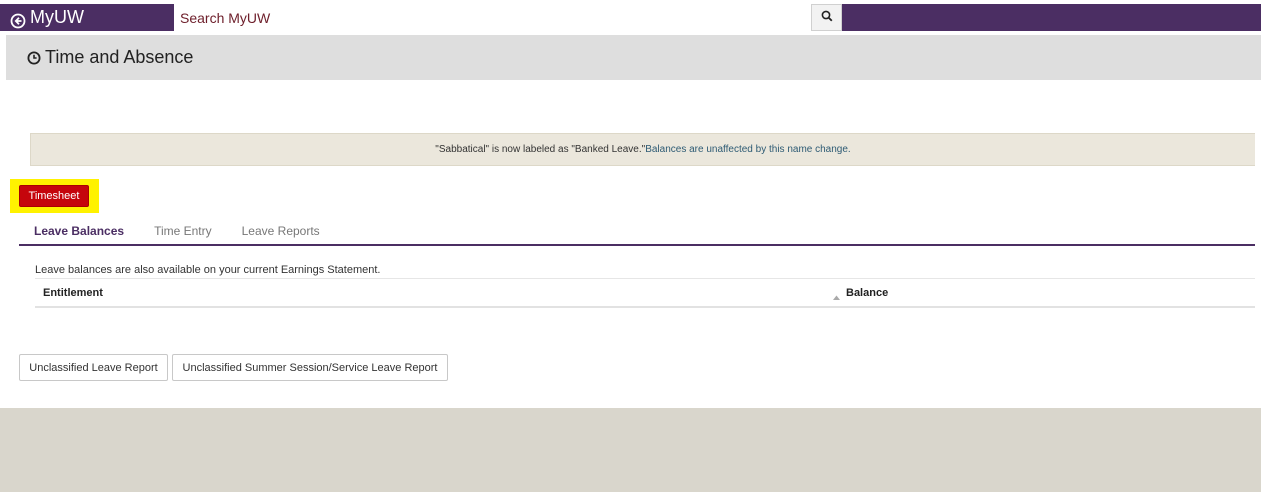 The height and width of the screenshot is (492, 1261). I want to click on column-header-balance-label: Balance, so click(867, 293).